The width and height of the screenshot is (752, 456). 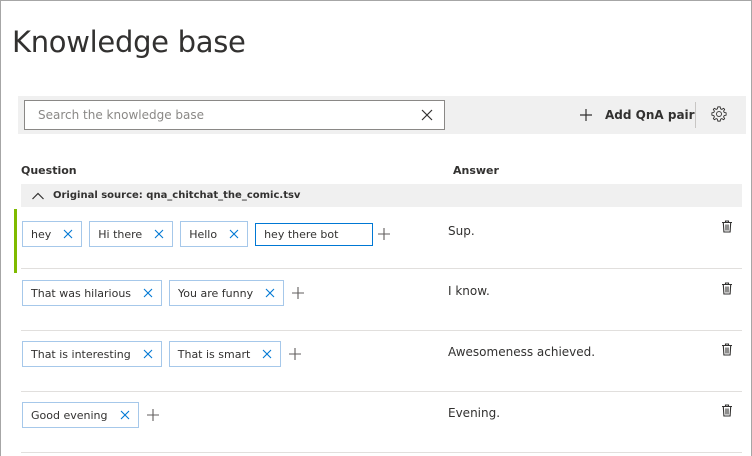 I want to click on question-text: That was hilarious, so click(x=81, y=293).